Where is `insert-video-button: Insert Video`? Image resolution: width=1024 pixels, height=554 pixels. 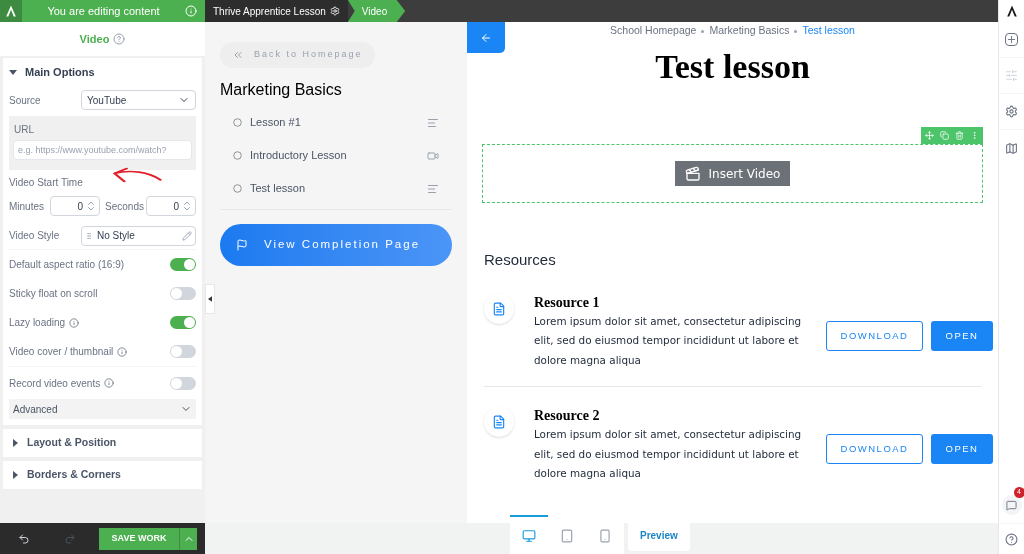
insert-video-button: Insert Video is located at coordinates (732, 173).